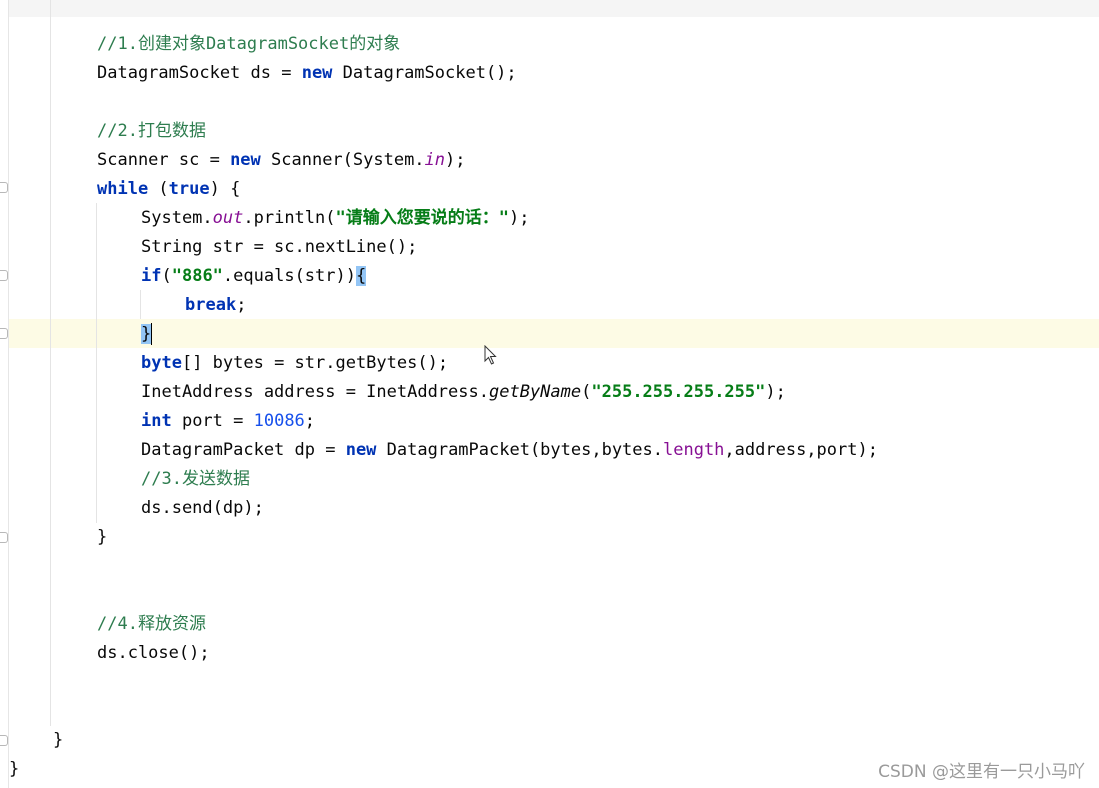 The height and width of the screenshot is (788, 1099). What do you see at coordinates (212, 421) in the screenshot?
I see `code-token: port =` at bounding box center [212, 421].